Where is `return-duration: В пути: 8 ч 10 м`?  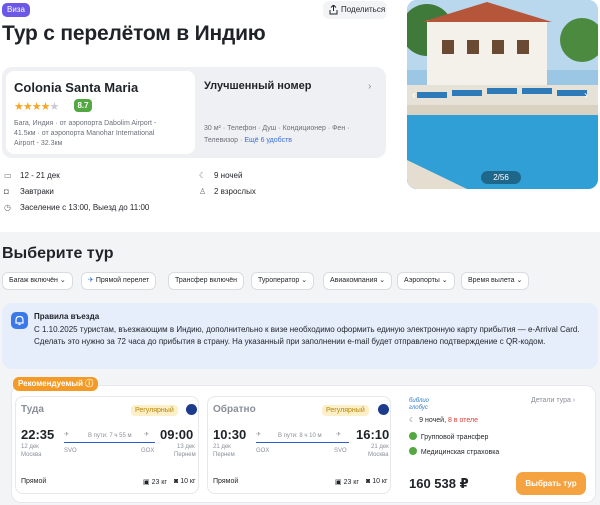 return-duration: В пути: 8 ч 10 м is located at coordinates (300, 436).